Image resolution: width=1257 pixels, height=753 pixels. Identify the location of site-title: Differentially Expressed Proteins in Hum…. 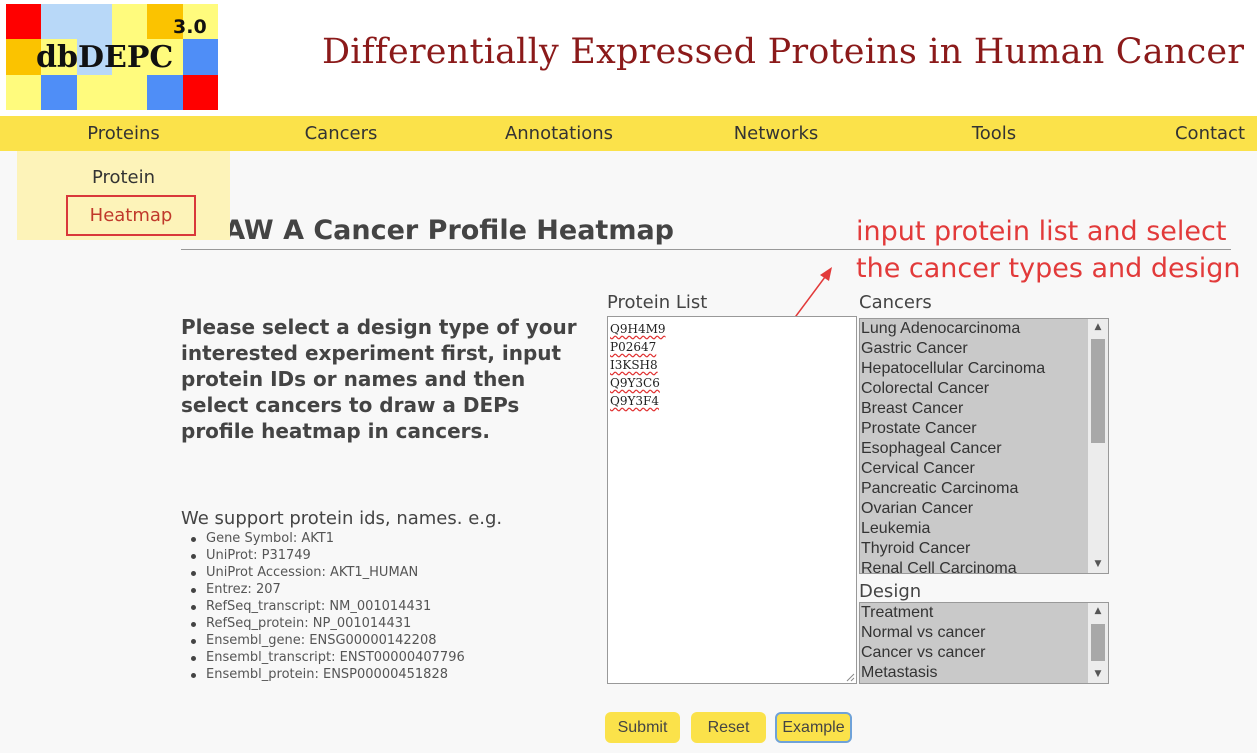
(783, 52).